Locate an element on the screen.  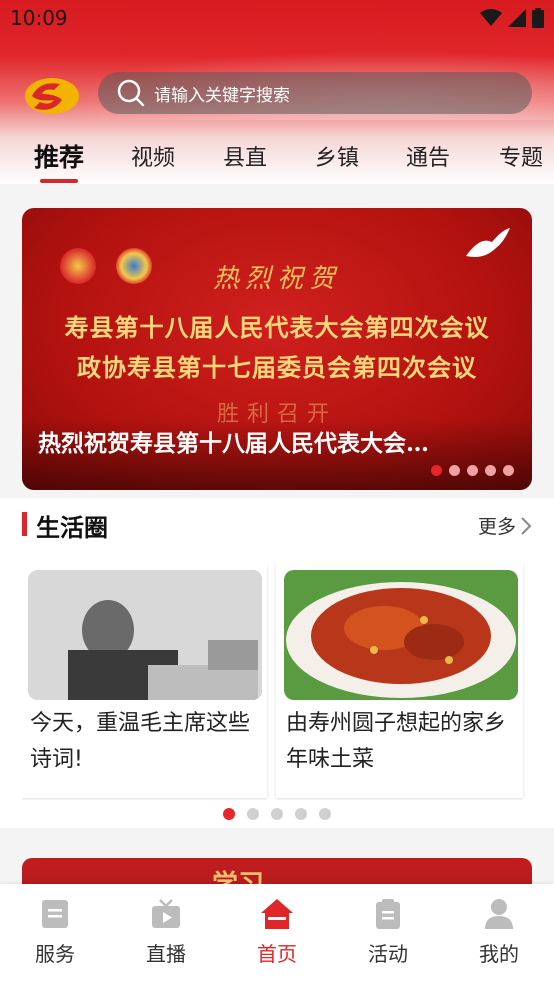
battery-icon is located at coordinates (538, 18).